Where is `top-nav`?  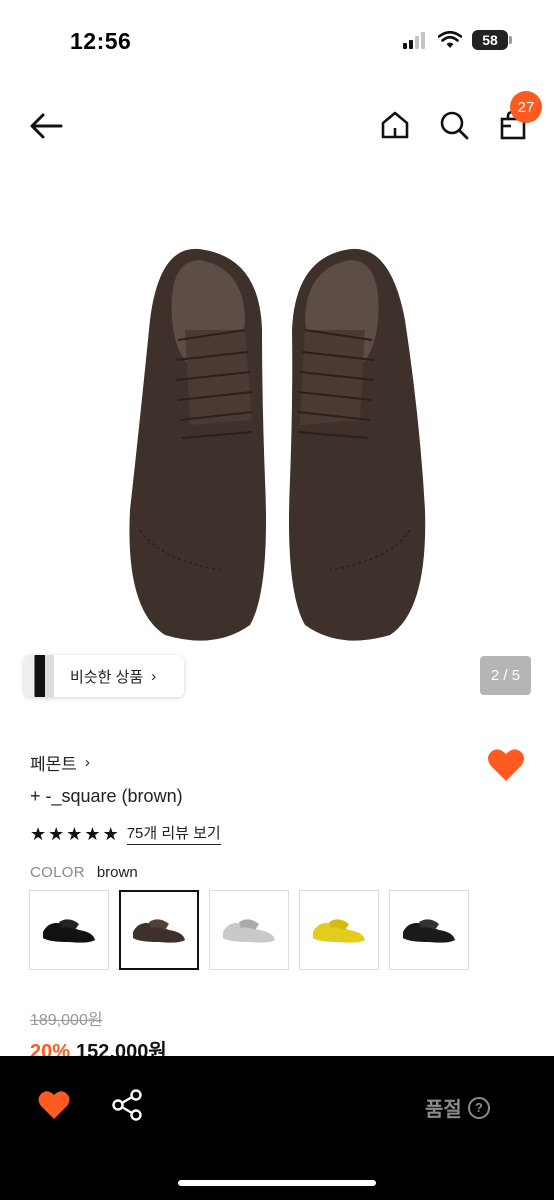 top-nav is located at coordinates (277, 126).